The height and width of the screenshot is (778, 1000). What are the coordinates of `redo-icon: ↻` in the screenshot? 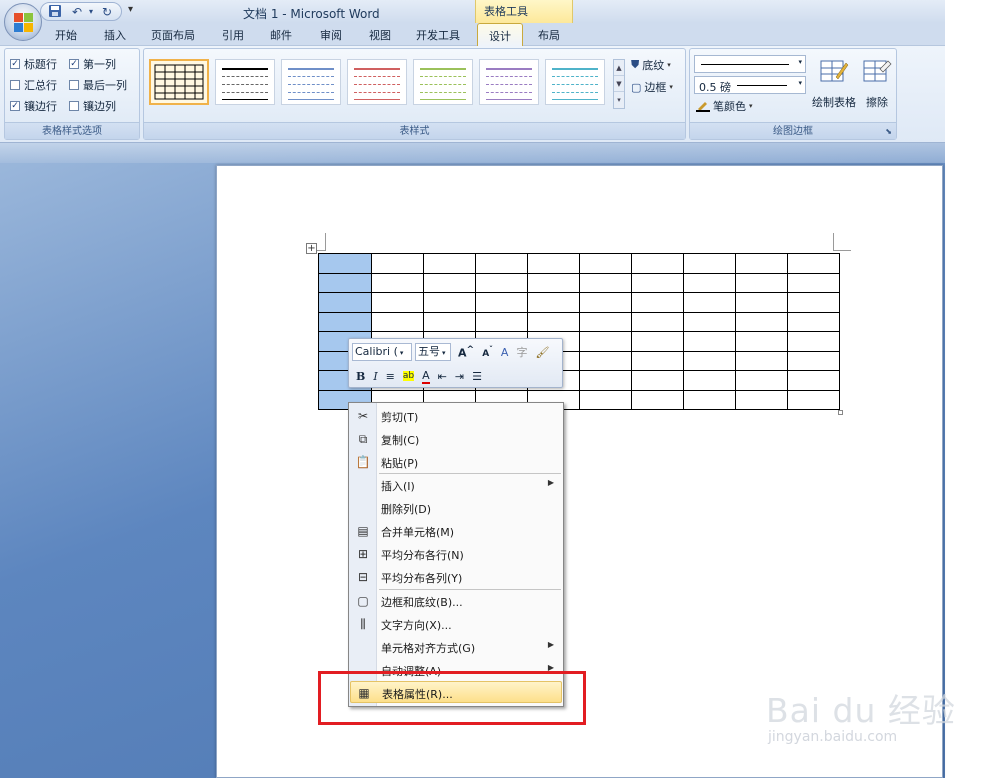 It's located at (107, 12).